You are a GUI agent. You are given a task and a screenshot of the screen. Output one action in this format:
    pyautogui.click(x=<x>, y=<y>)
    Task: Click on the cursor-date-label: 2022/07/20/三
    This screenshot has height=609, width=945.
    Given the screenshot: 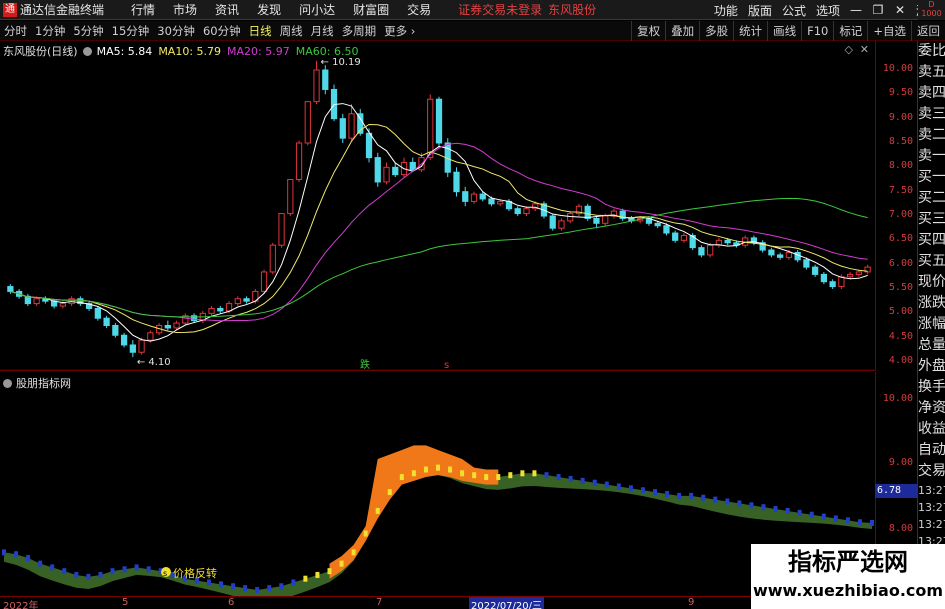 What is the action you would take?
    pyautogui.click(x=507, y=603)
    